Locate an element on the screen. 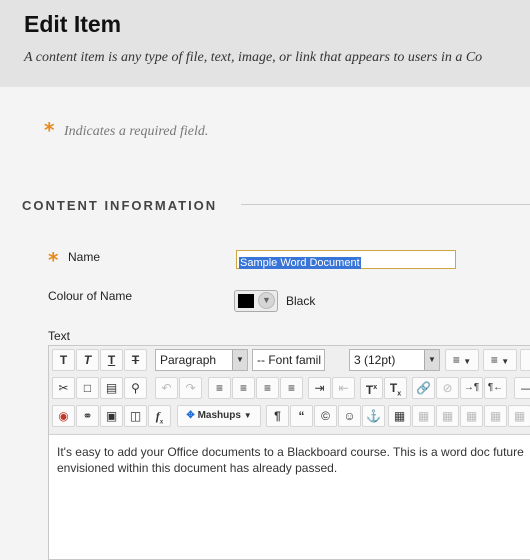 The width and height of the screenshot is (530, 560). strikethrough-button: T is located at coordinates (135, 360).